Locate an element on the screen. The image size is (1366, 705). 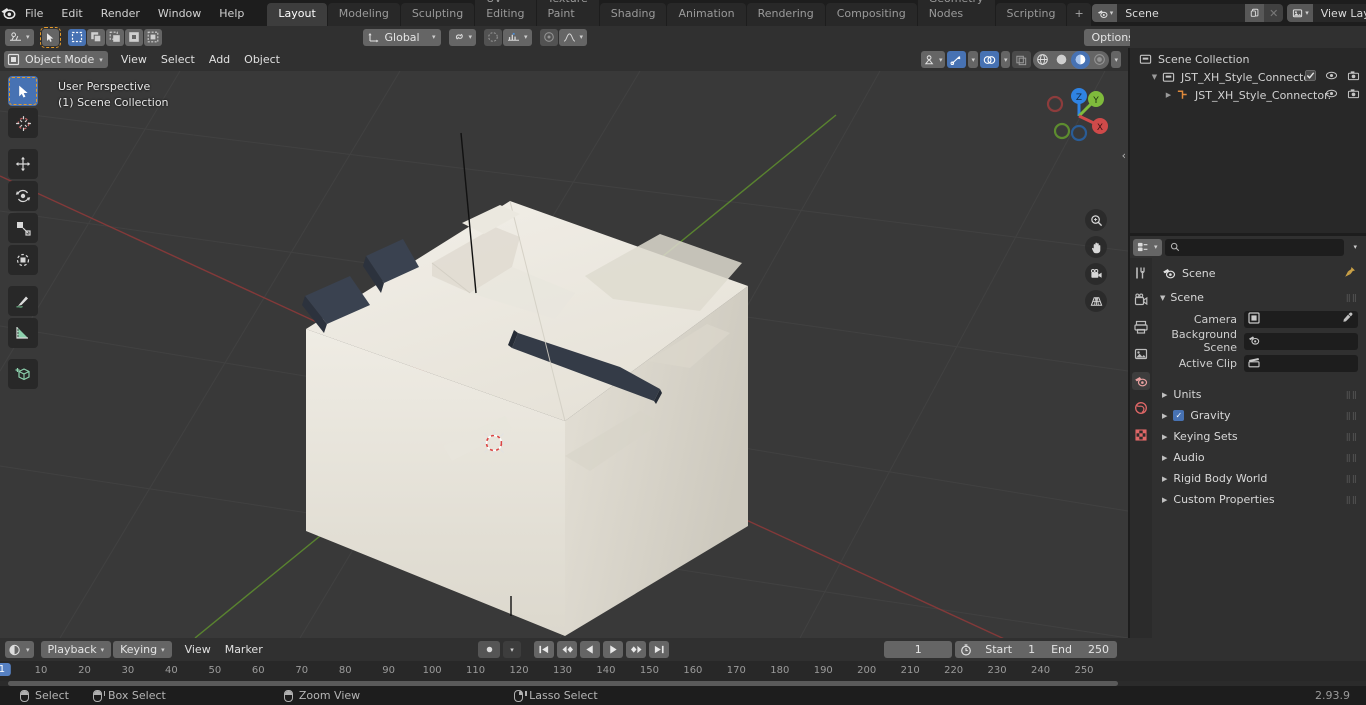
disclosure-triangle-icon: ▶ is located at coordinates (1168, 95).